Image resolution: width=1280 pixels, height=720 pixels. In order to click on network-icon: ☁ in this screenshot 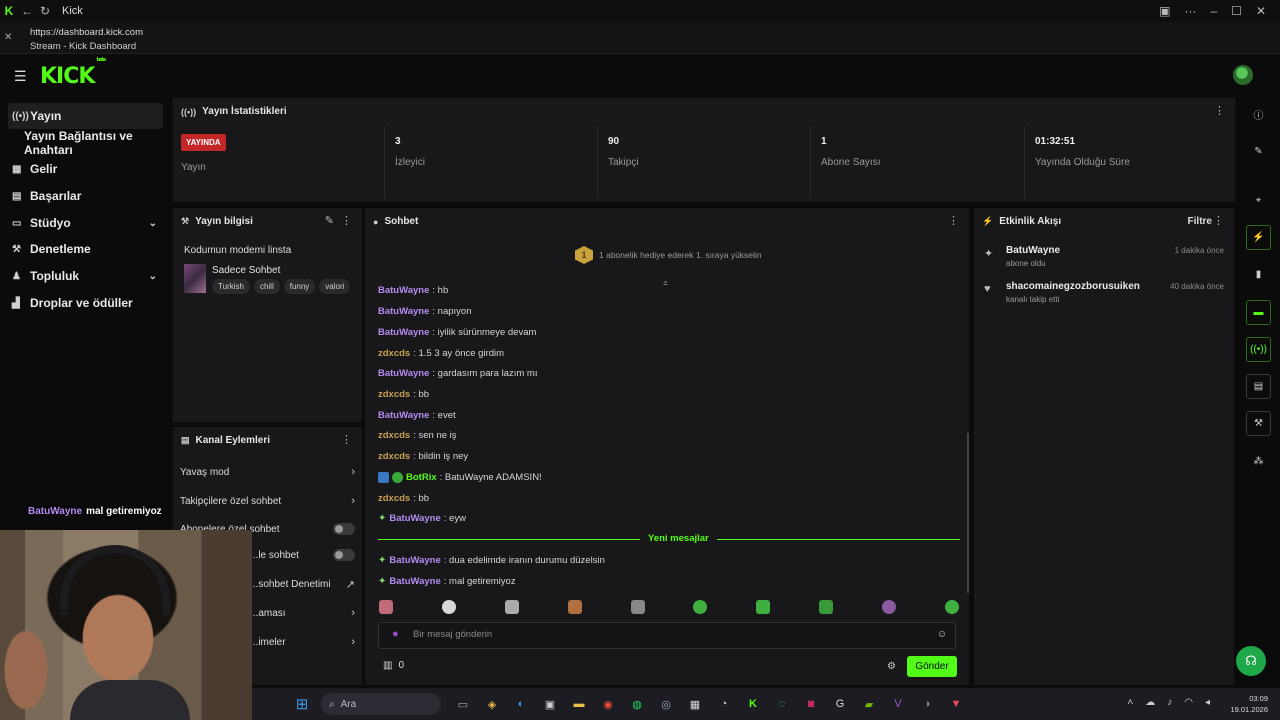, I will do `click(1150, 702)`.